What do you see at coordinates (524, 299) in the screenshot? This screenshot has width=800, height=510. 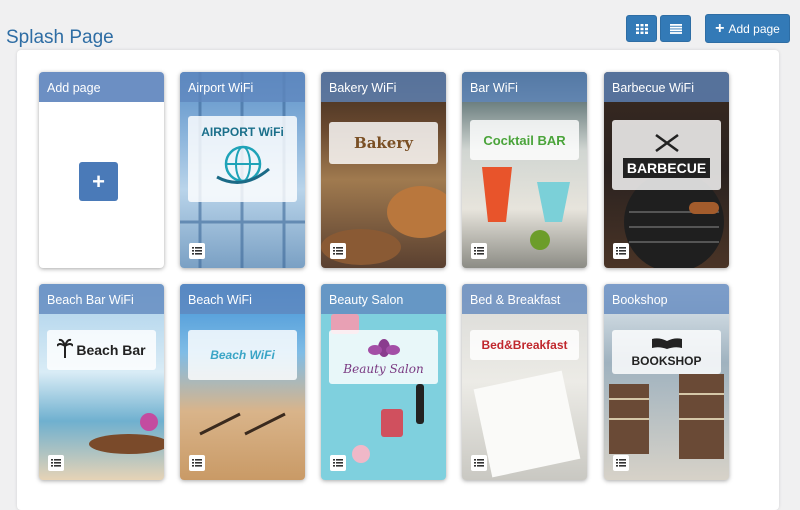 I see `card-title: Bed & Breakfast` at bounding box center [524, 299].